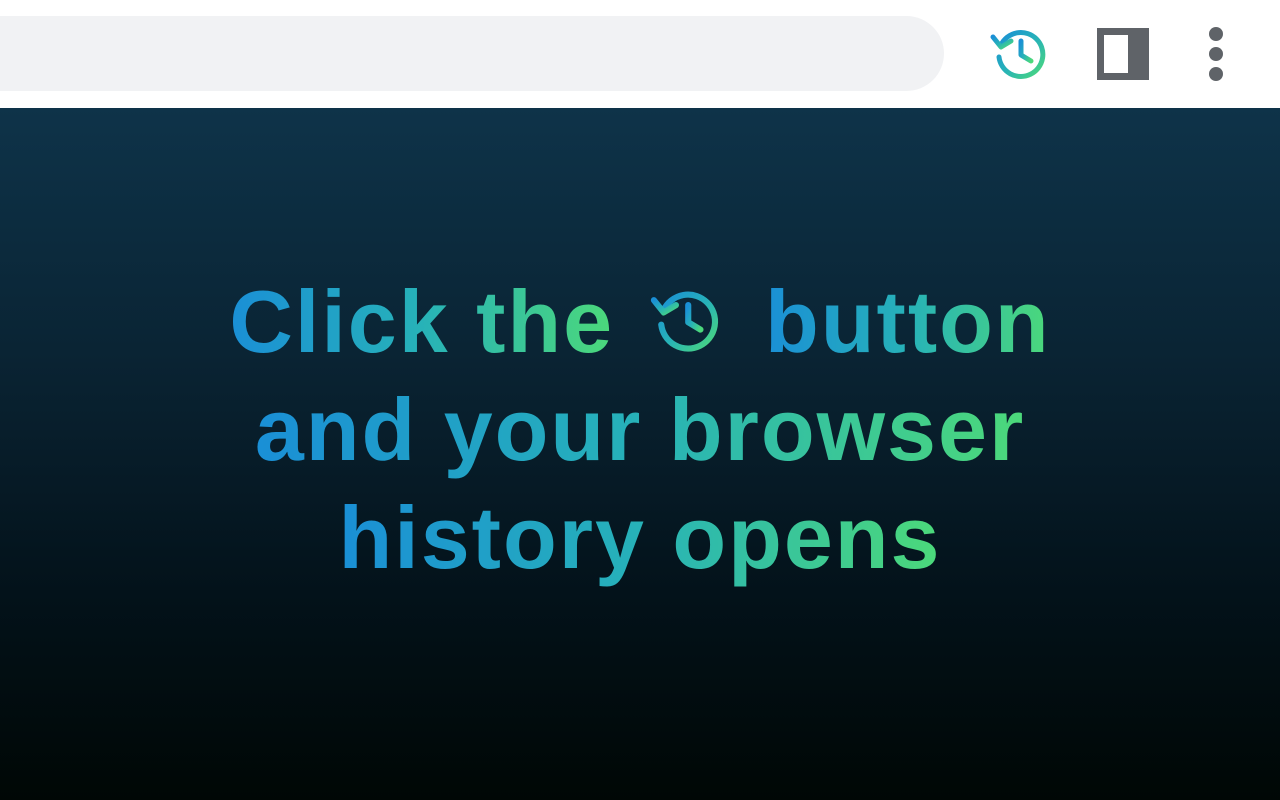 The width and height of the screenshot is (1280, 800). I want to click on headline-text-line-2: and your browser, so click(640, 430).